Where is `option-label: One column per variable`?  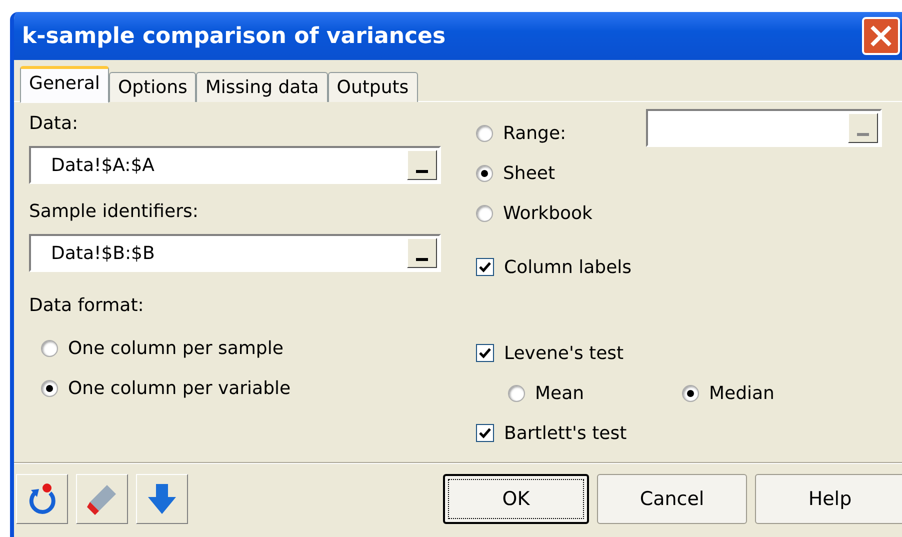 option-label: One column per variable is located at coordinates (179, 388).